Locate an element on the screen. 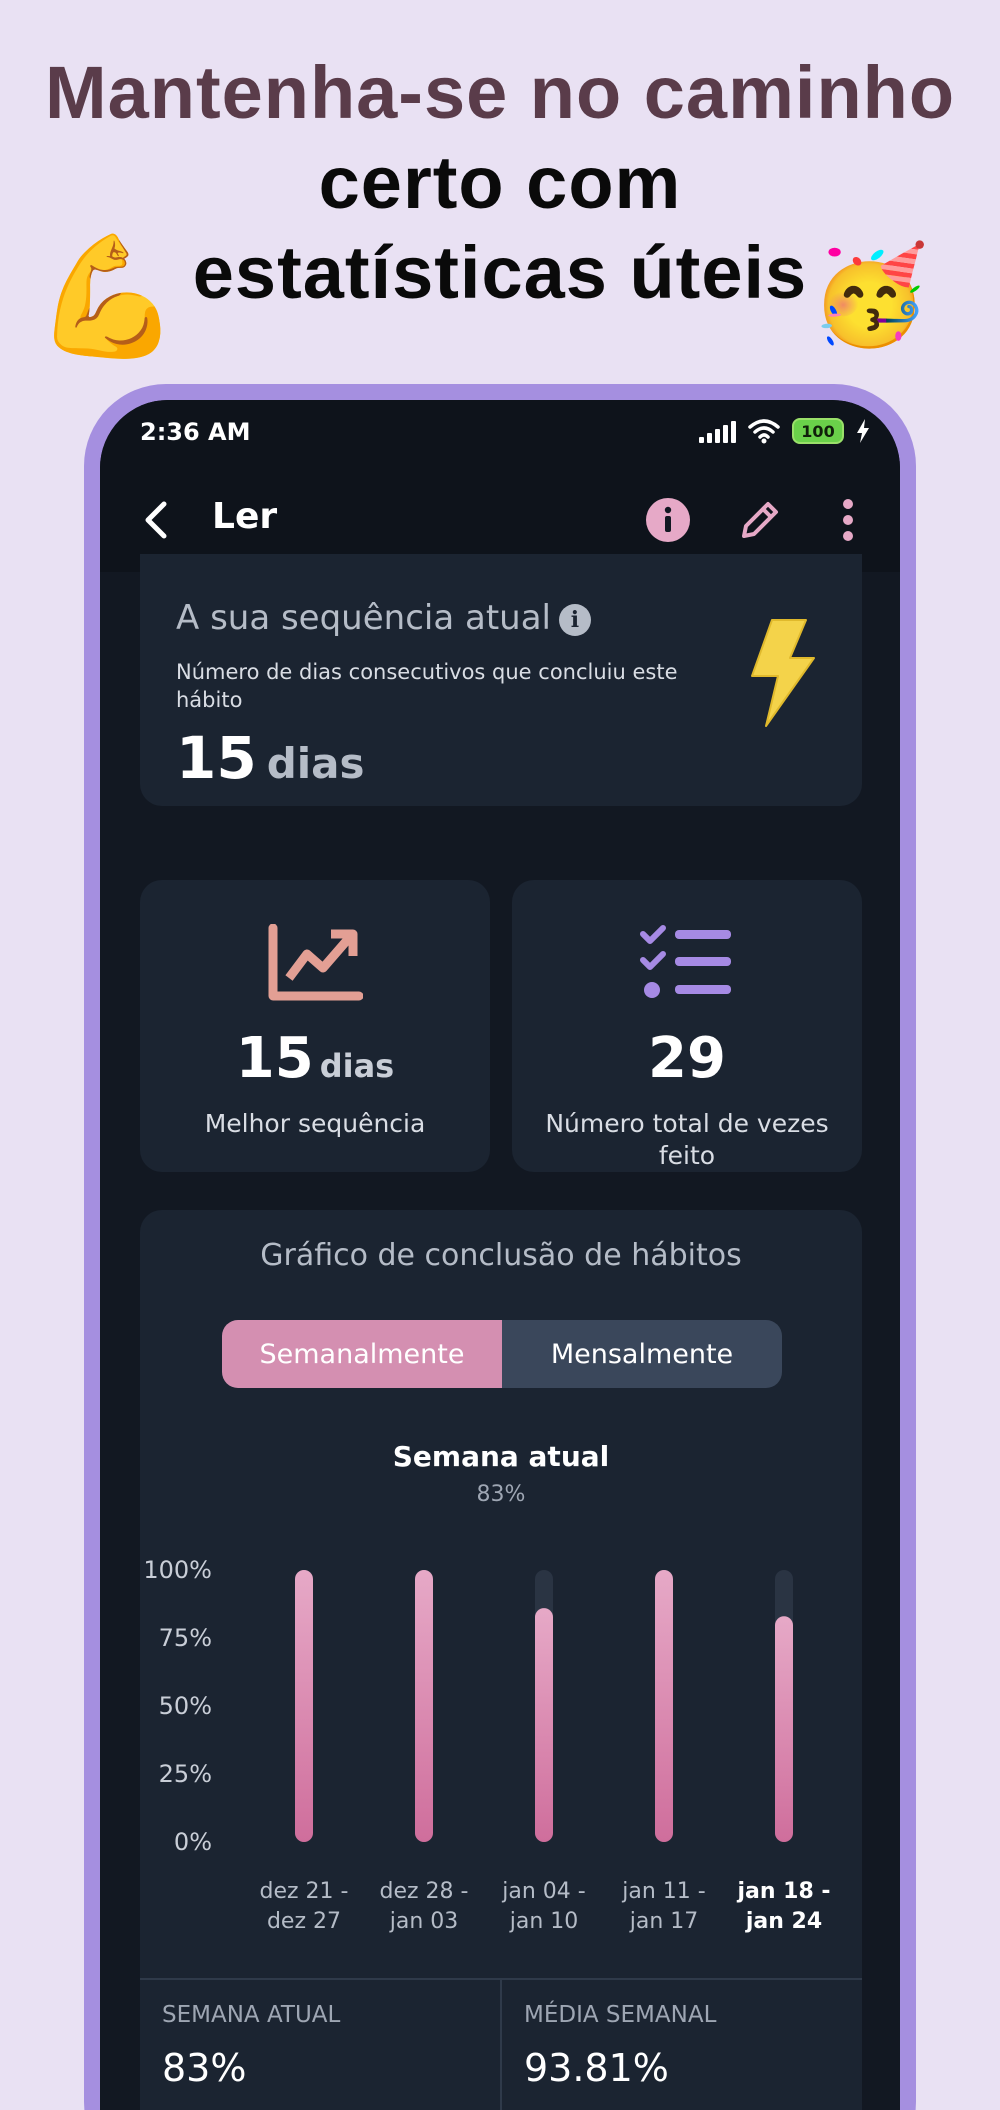 The height and width of the screenshot is (2110, 1000). x-tick-label: jan 24 is located at coordinates (783, 1921).